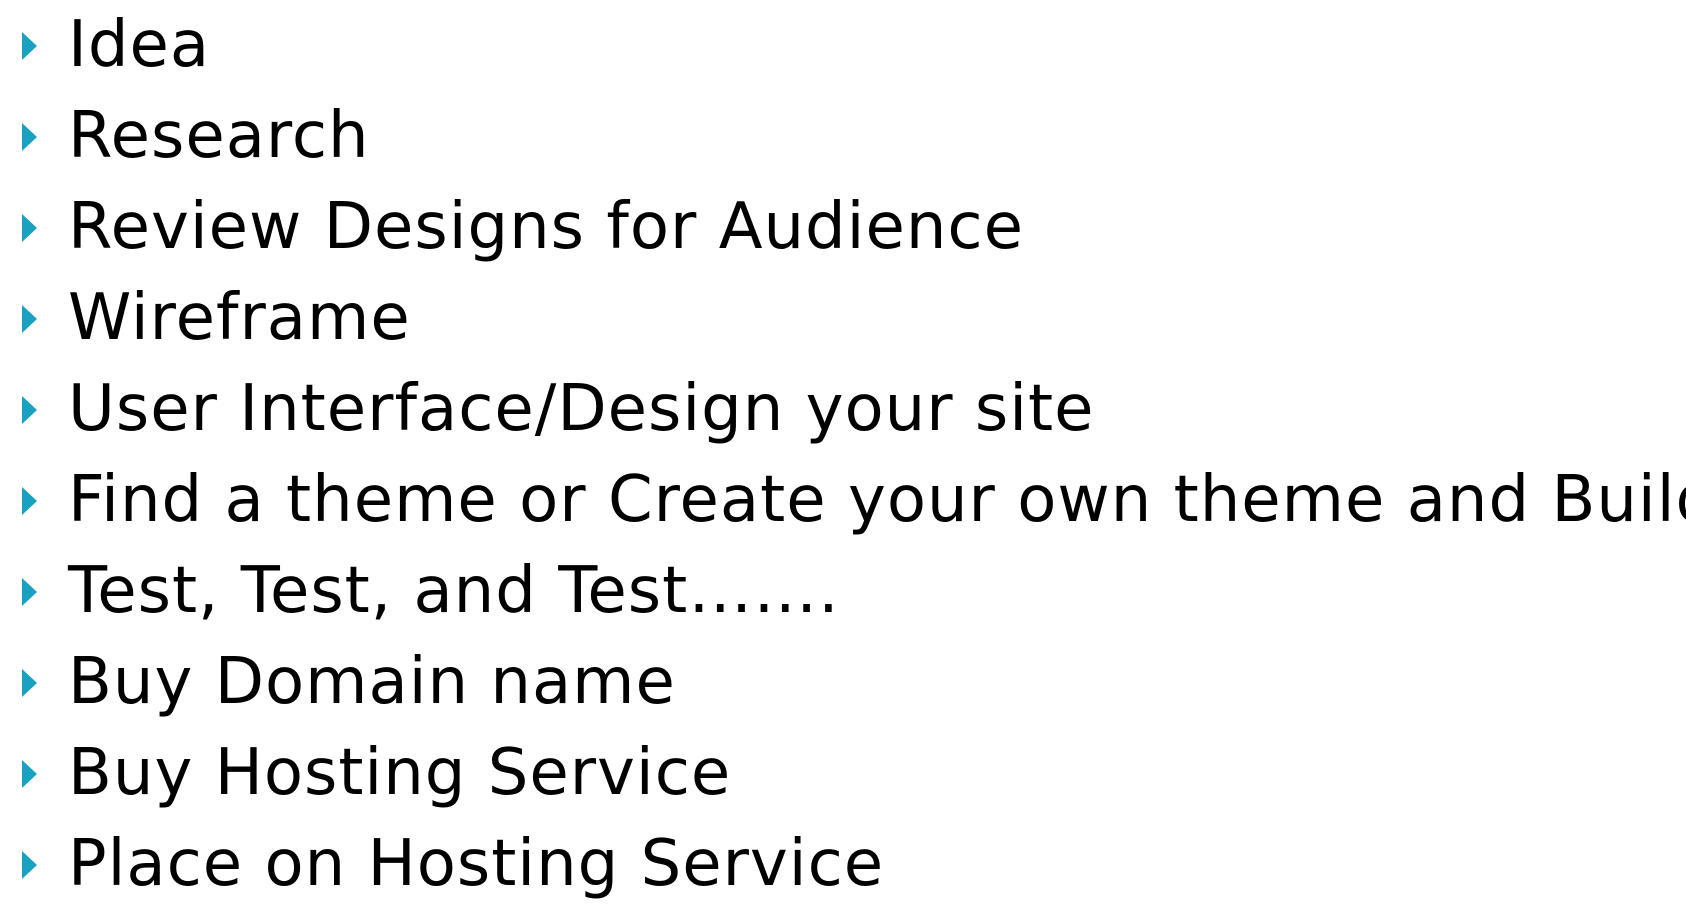 The height and width of the screenshot is (910, 1686). Describe the element at coordinates (139, 45) in the screenshot. I see `list-item-label: Idea` at that location.